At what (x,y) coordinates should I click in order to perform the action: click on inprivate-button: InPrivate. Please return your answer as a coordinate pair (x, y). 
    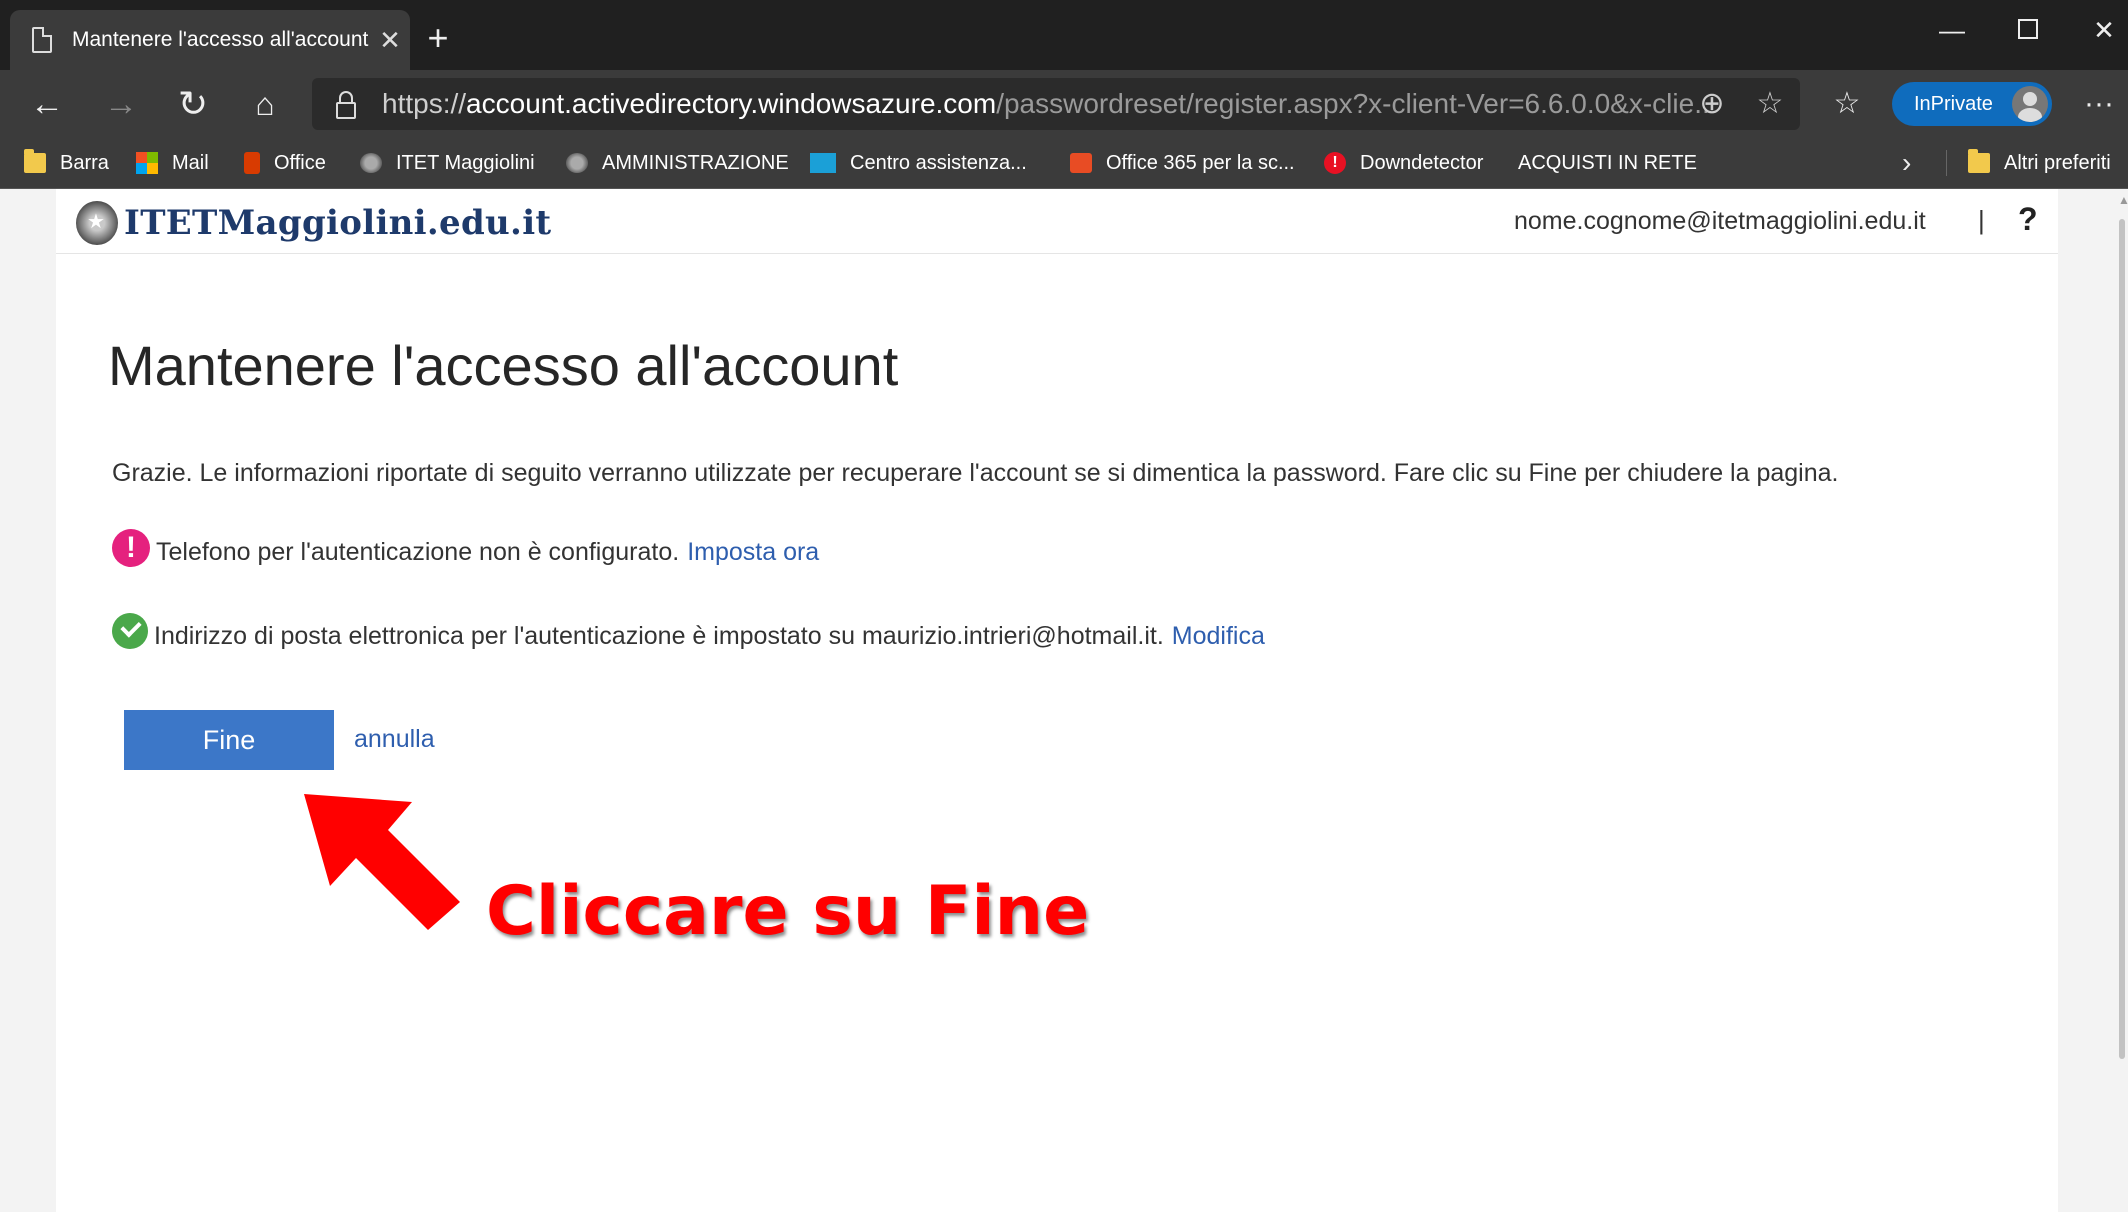
    Looking at the image, I should click on (1972, 104).